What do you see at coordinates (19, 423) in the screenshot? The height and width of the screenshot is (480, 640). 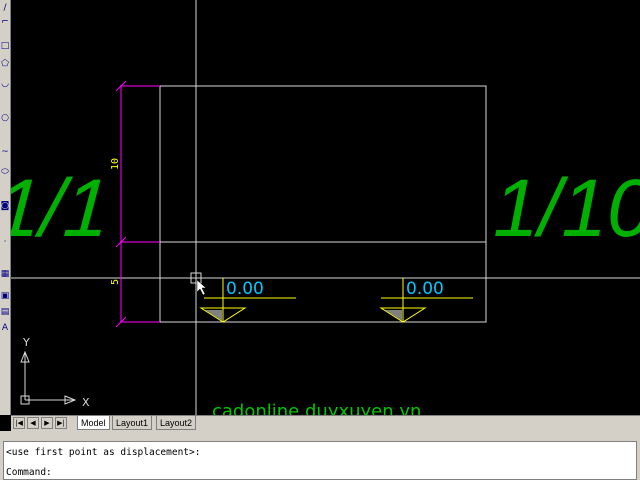 I see `first-tab-button: |◀` at bounding box center [19, 423].